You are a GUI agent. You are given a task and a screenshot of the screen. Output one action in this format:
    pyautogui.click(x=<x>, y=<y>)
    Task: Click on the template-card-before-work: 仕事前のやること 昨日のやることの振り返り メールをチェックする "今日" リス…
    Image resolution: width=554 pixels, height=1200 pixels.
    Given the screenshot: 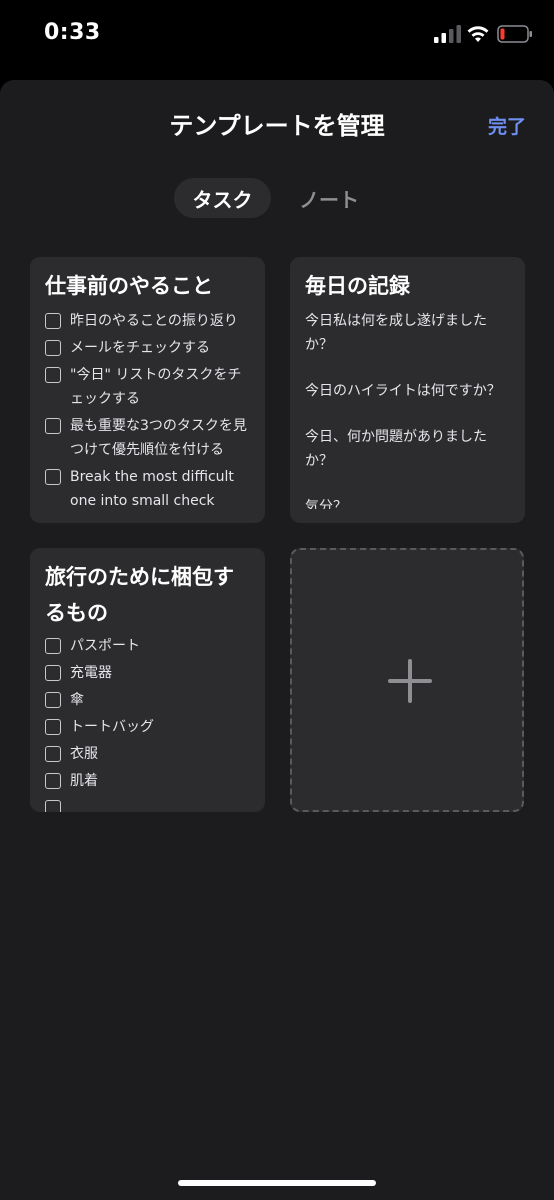 What is the action you would take?
    pyautogui.click(x=147, y=390)
    